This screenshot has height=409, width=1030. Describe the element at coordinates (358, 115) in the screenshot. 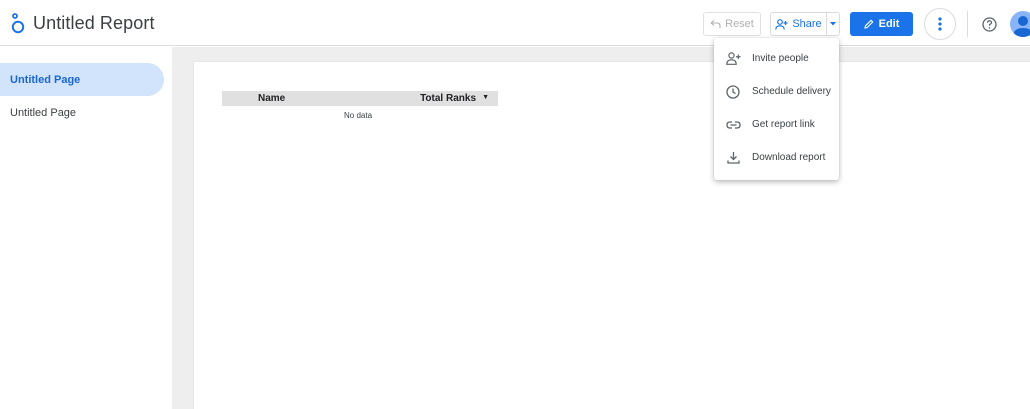

I see `no-data-text: No data` at that location.